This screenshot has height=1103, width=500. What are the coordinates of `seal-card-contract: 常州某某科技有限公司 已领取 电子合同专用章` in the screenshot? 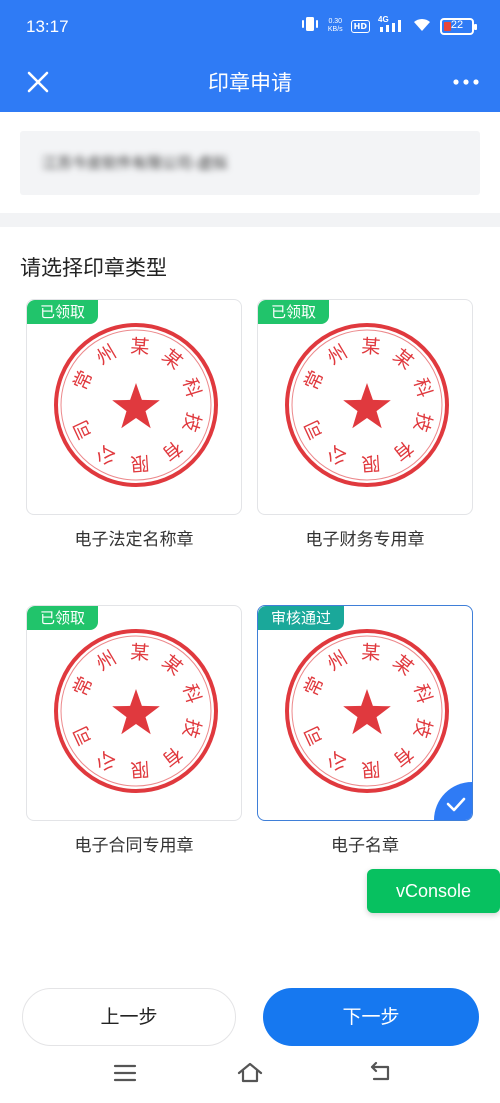 It's located at (134, 730).